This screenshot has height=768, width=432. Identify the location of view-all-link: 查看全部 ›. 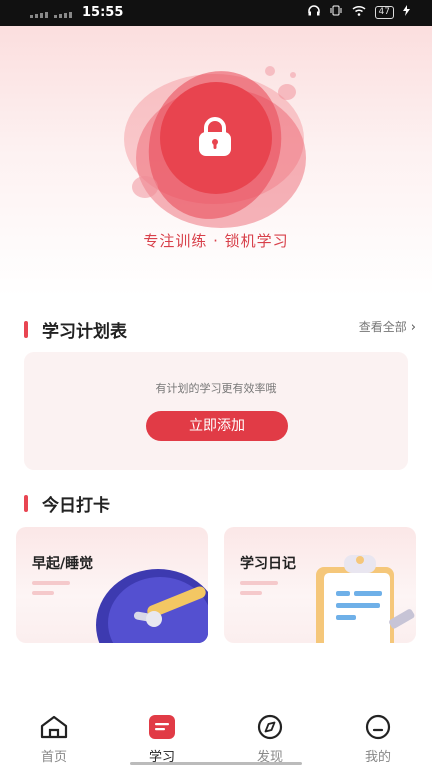
(387, 326).